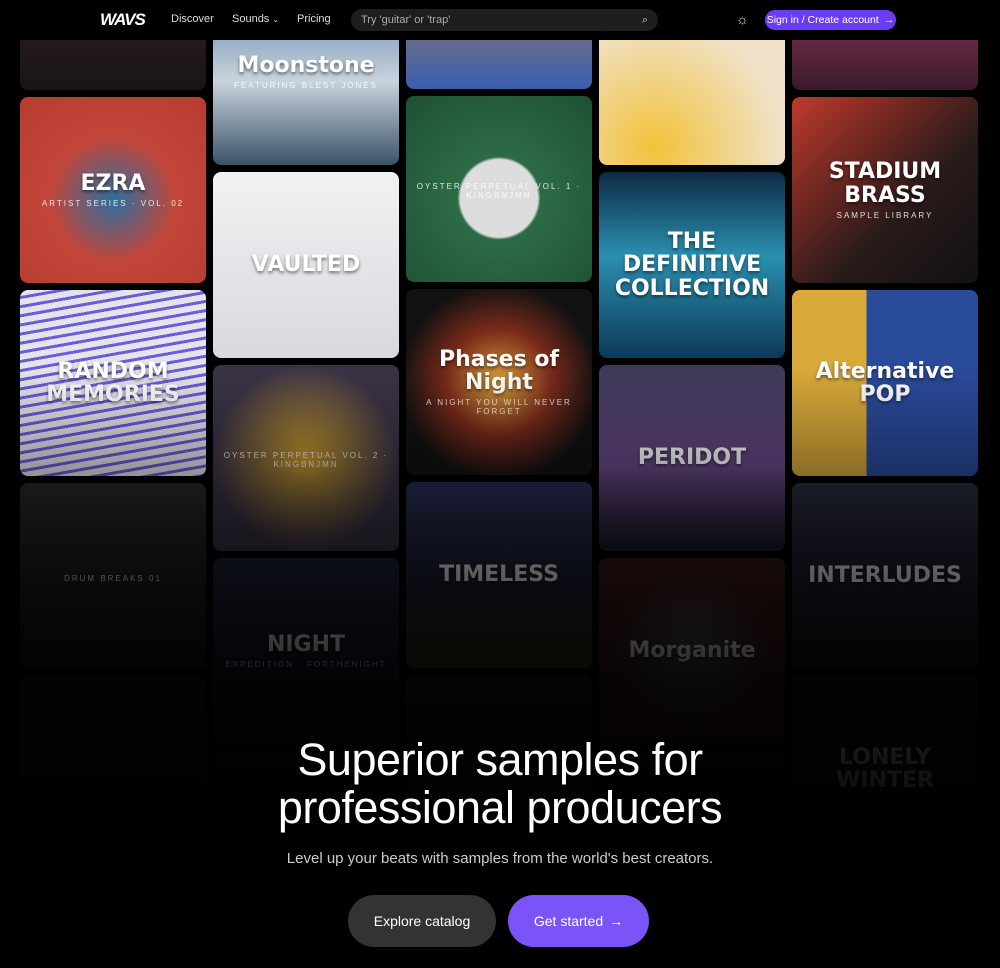  What do you see at coordinates (491, 20) in the screenshot?
I see `search-input` at bounding box center [491, 20].